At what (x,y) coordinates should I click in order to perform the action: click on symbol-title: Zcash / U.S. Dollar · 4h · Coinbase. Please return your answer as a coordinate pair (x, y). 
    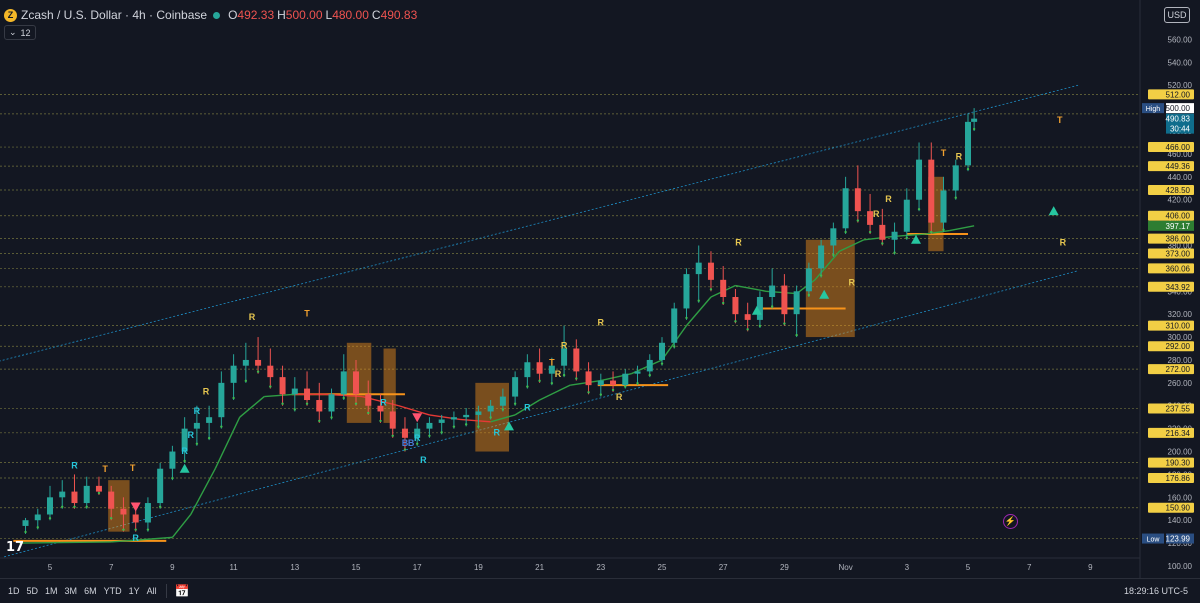
    Looking at the image, I should click on (114, 15).